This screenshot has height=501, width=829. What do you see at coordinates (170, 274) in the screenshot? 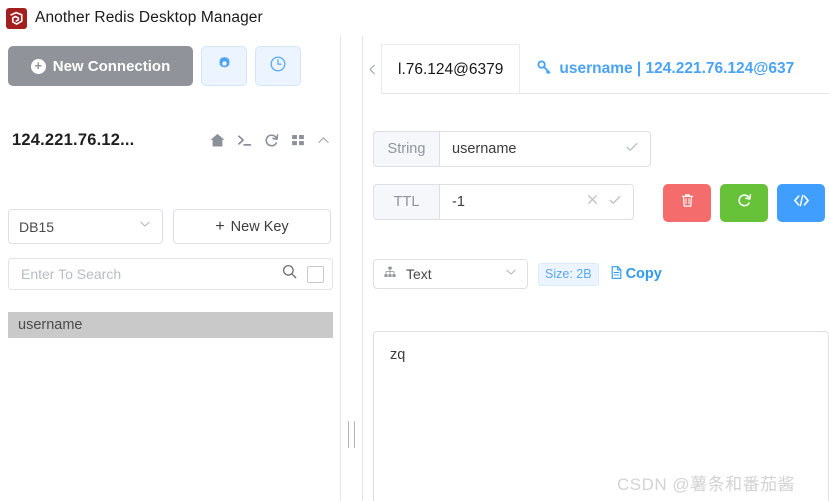
I see `search-input: Enter To Search` at bounding box center [170, 274].